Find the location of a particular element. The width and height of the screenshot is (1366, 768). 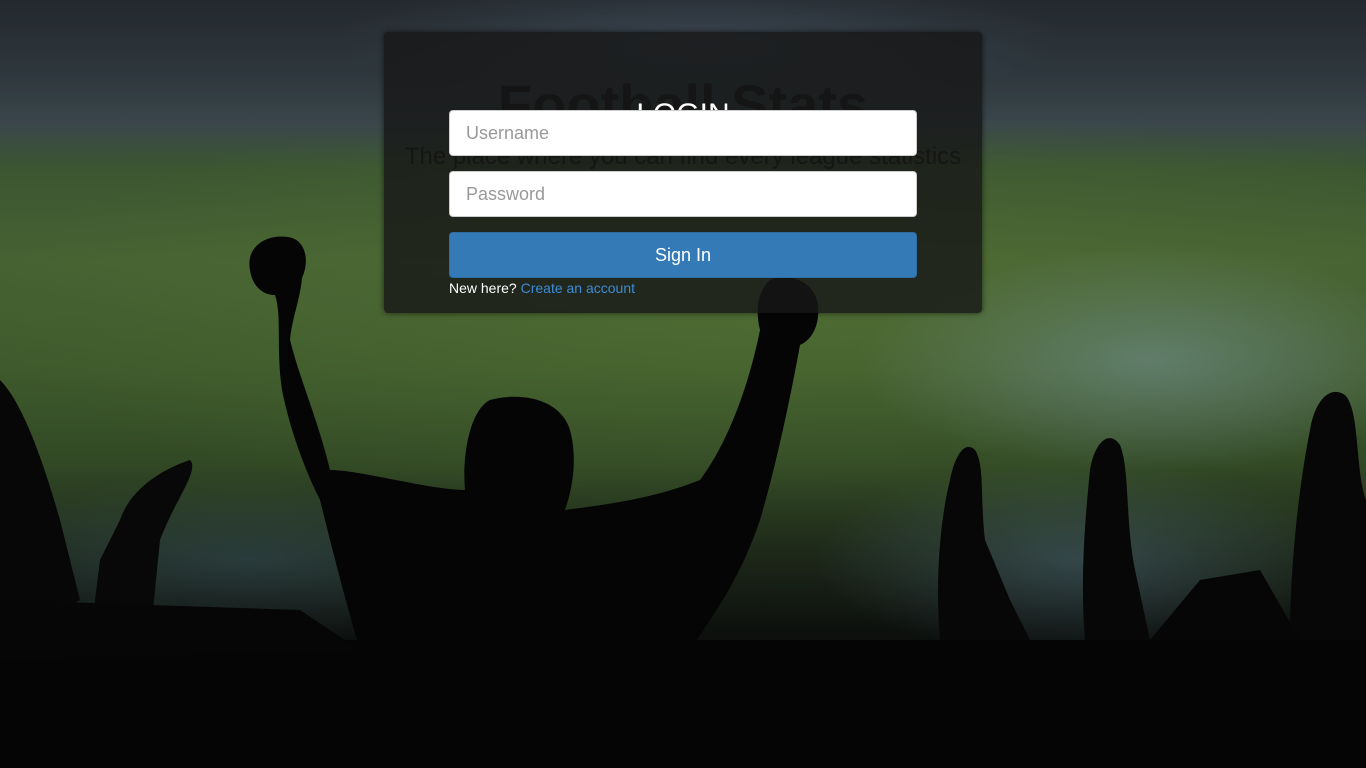

password-input is located at coordinates (683, 194).